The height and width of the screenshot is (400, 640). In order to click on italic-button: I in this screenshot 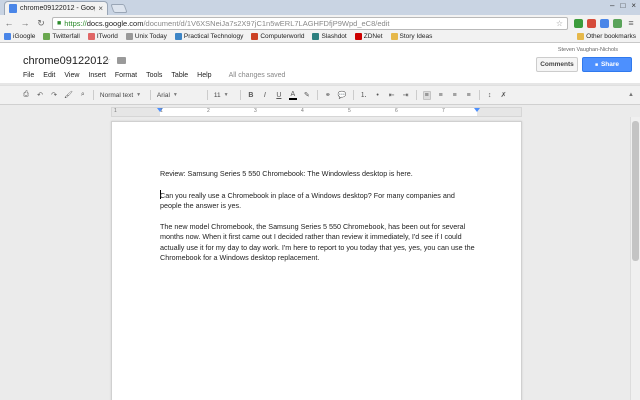, I will do `click(265, 95)`.